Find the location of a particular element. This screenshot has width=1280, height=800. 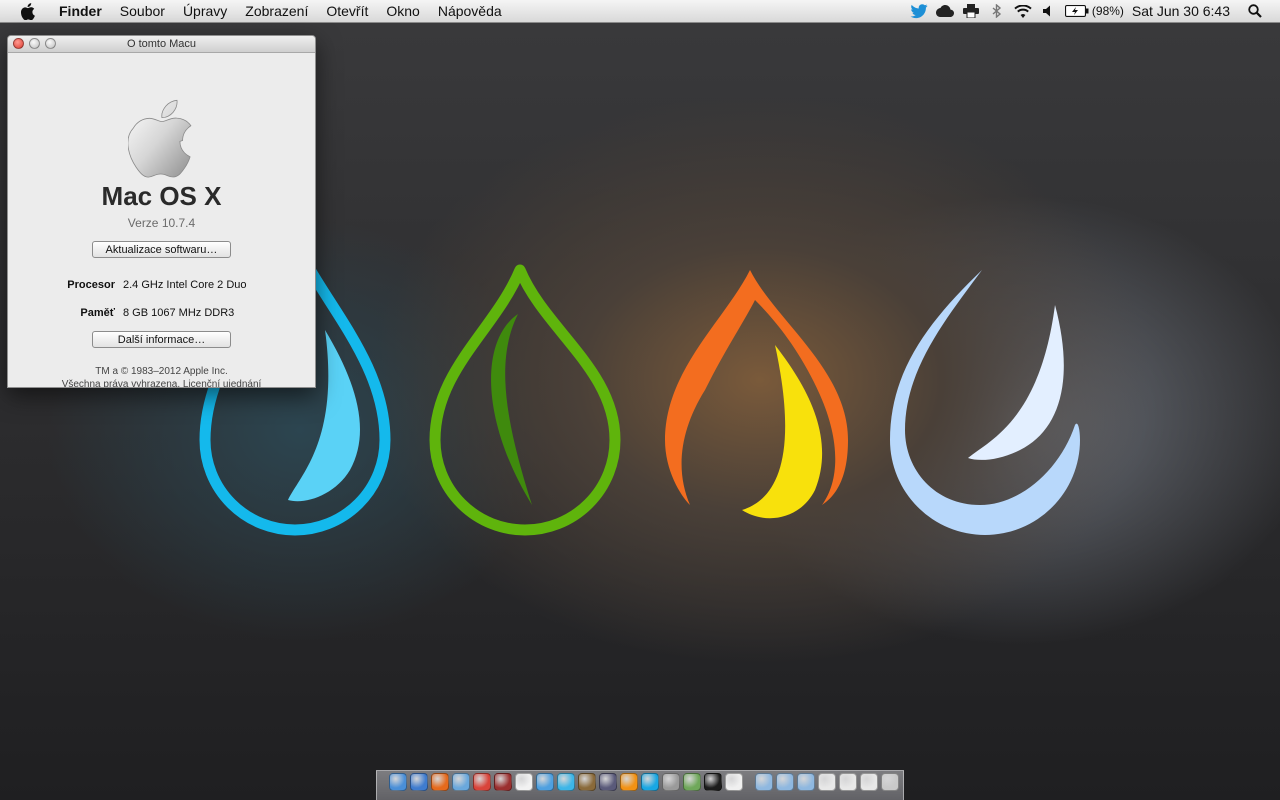

finder-icon is located at coordinates (398, 782).